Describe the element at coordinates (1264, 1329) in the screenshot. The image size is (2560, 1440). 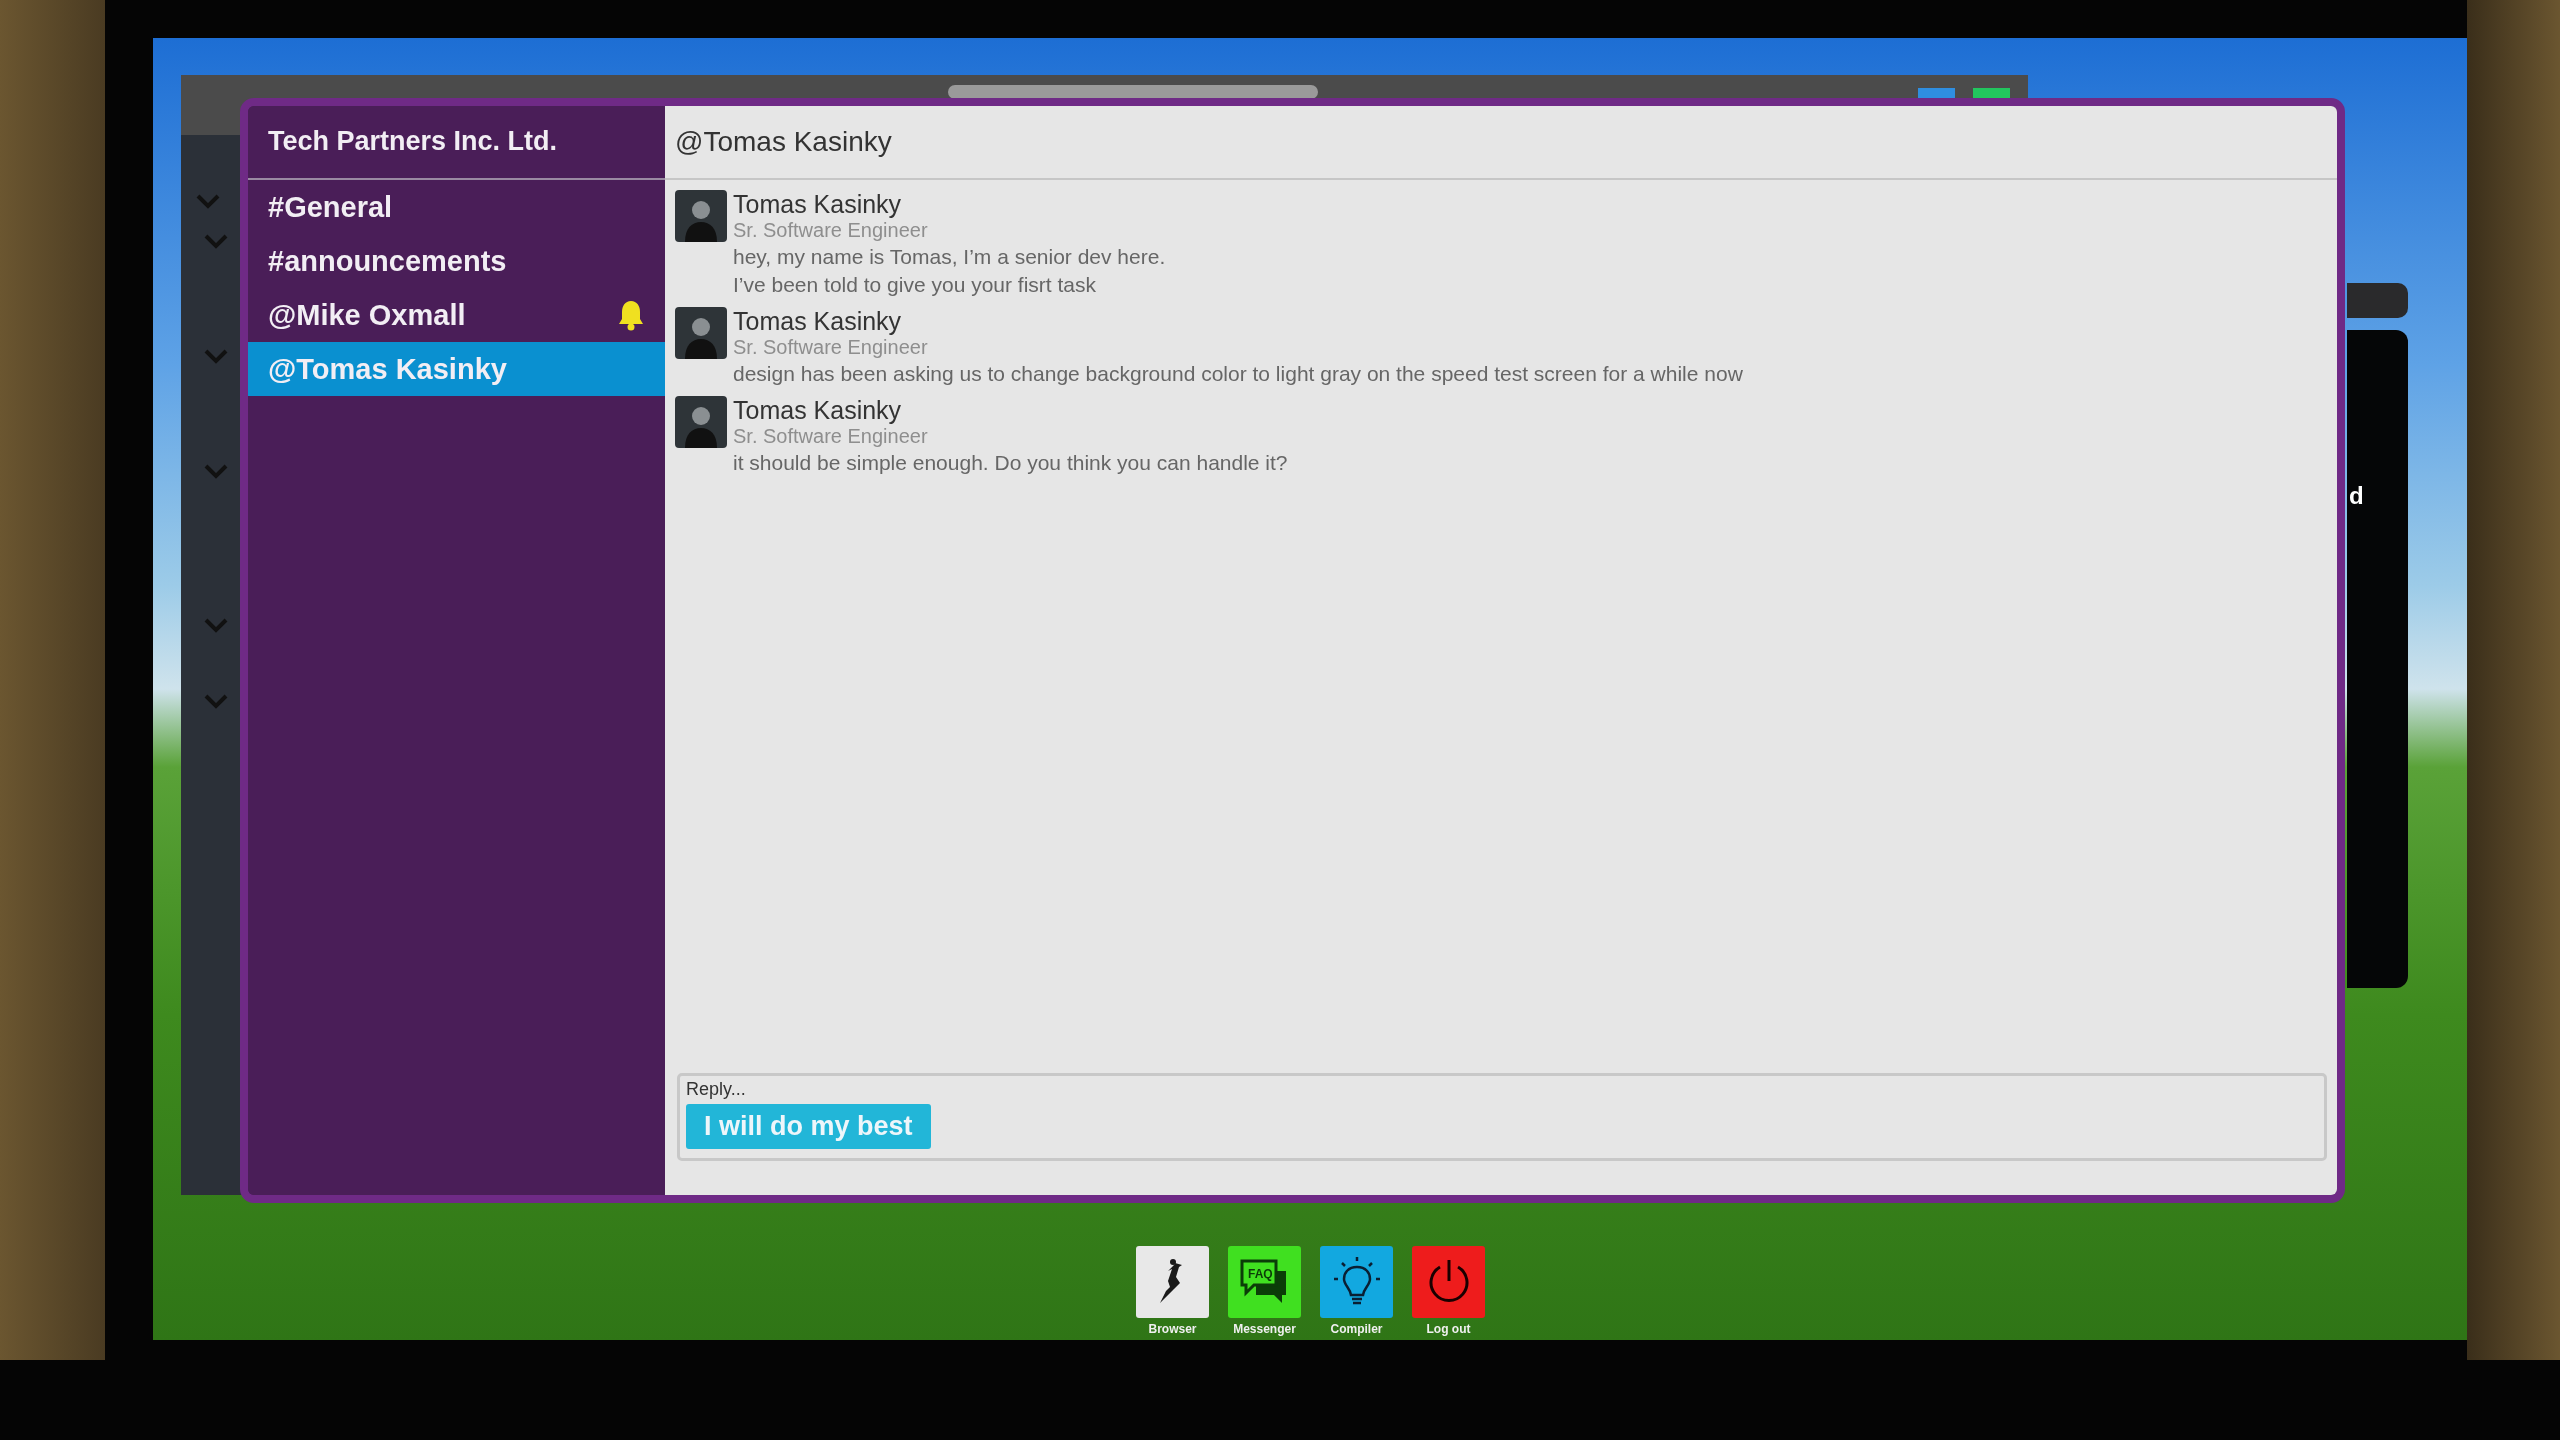
I see `app-label: Messenger` at that location.